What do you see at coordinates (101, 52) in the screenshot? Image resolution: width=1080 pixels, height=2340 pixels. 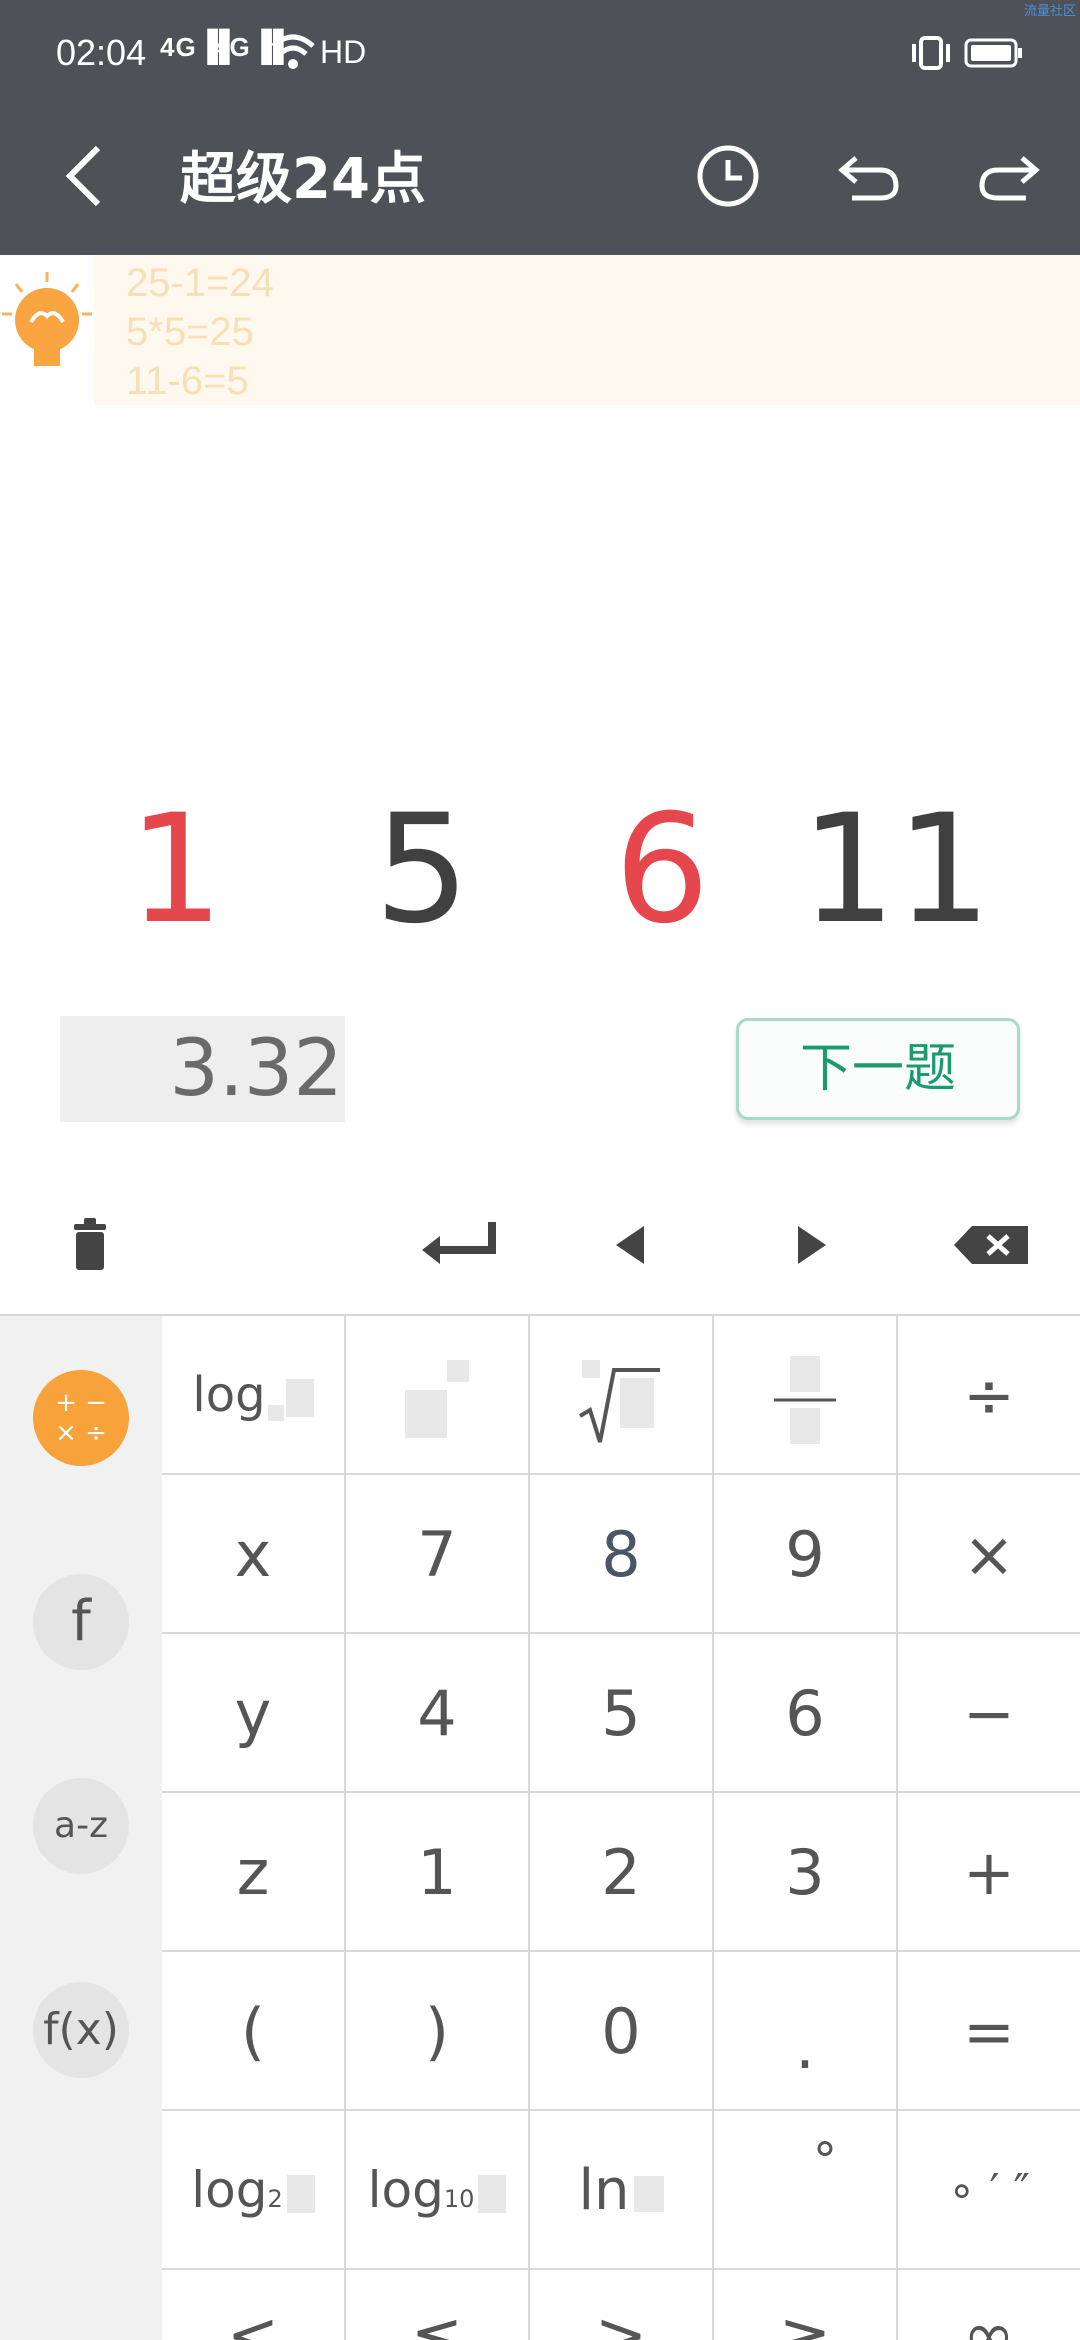 I see `status-time: 02:04` at bounding box center [101, 52].